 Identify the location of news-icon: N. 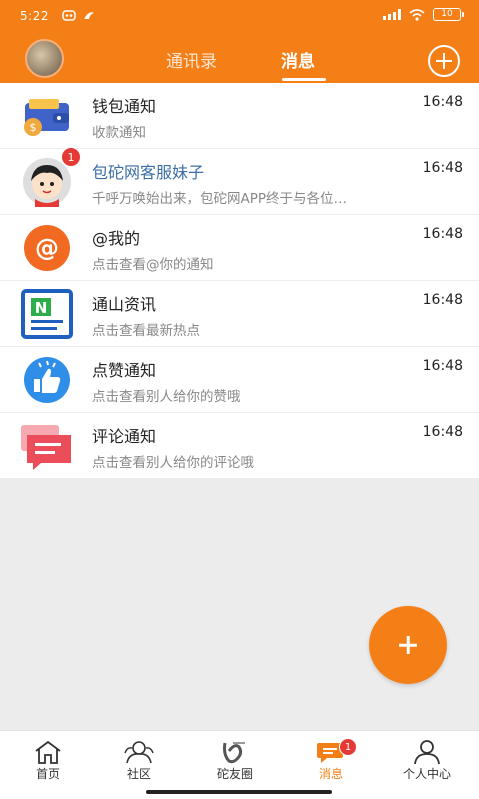
(47, 314).